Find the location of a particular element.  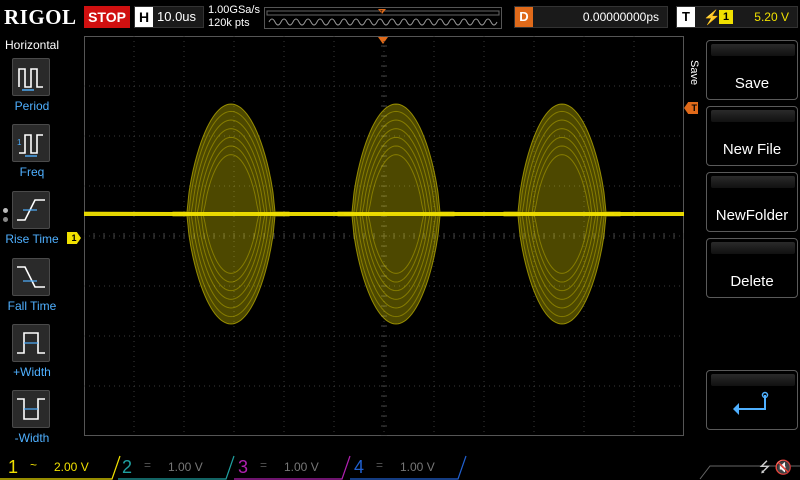

acquisition-info: 1.00GSa/s 120k pts is located at coordinates (234, 17).